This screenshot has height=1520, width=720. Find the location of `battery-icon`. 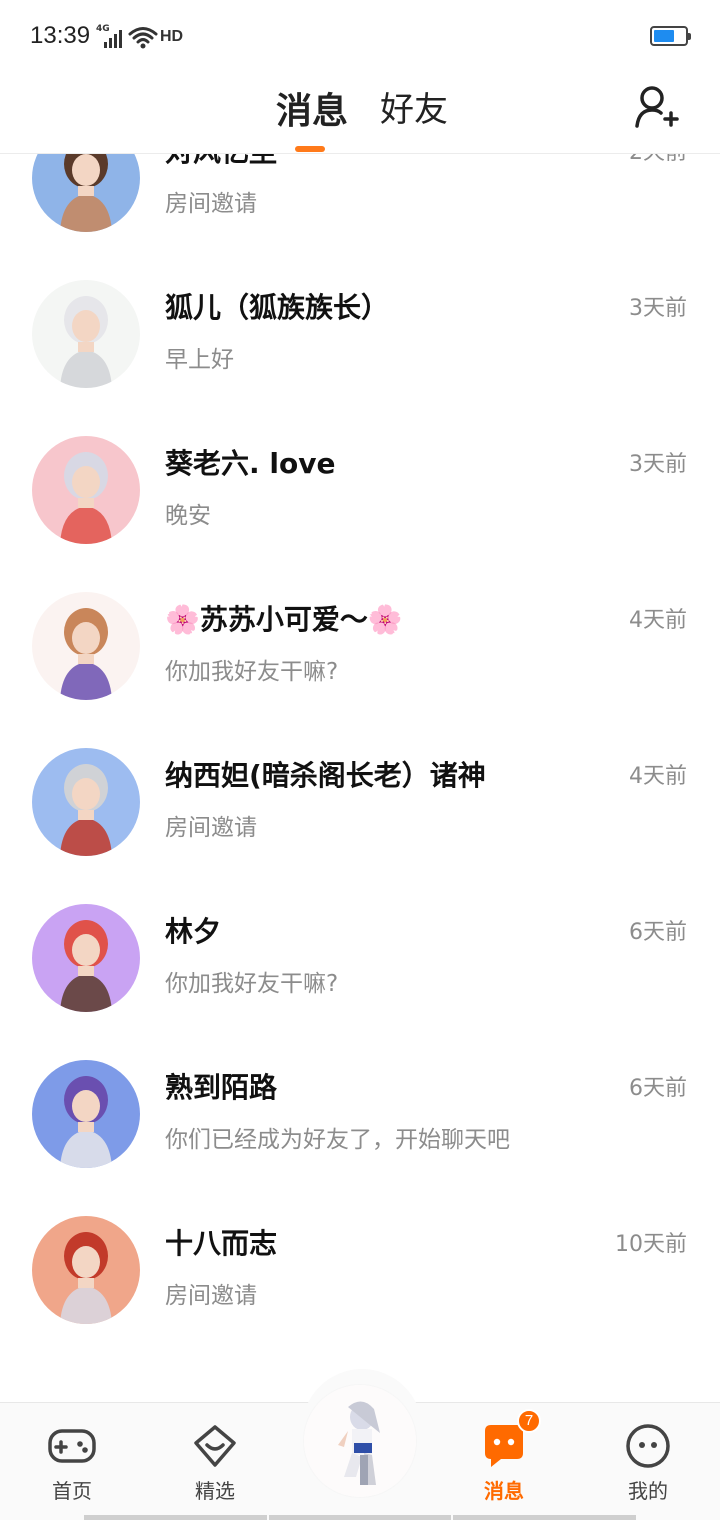

battery-icon is located at coordinates (670, 36).